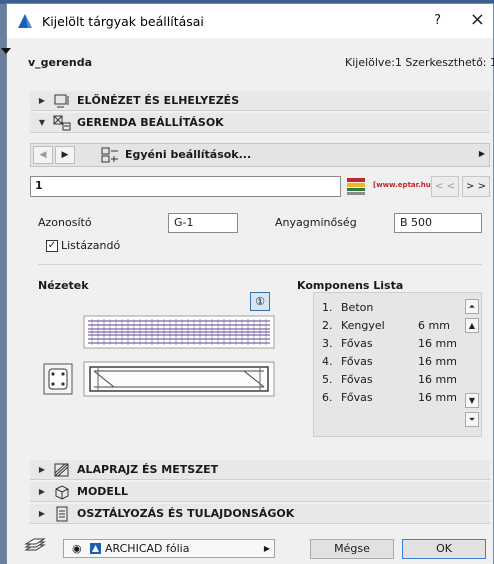  Describe the element at coordinates (260, 492) in the screenshot. I see `section-model: ▶ MODELL` at that location.